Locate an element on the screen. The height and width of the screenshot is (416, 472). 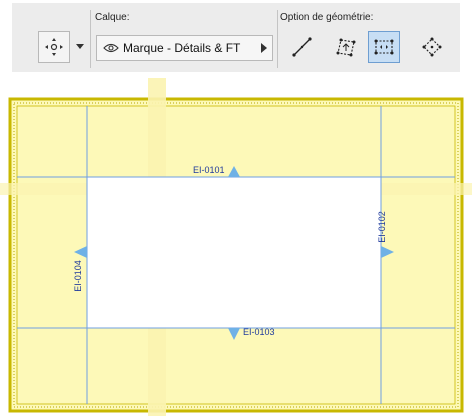
geometry-caption: Option de géométrie: is located at coordinates (327, 17).